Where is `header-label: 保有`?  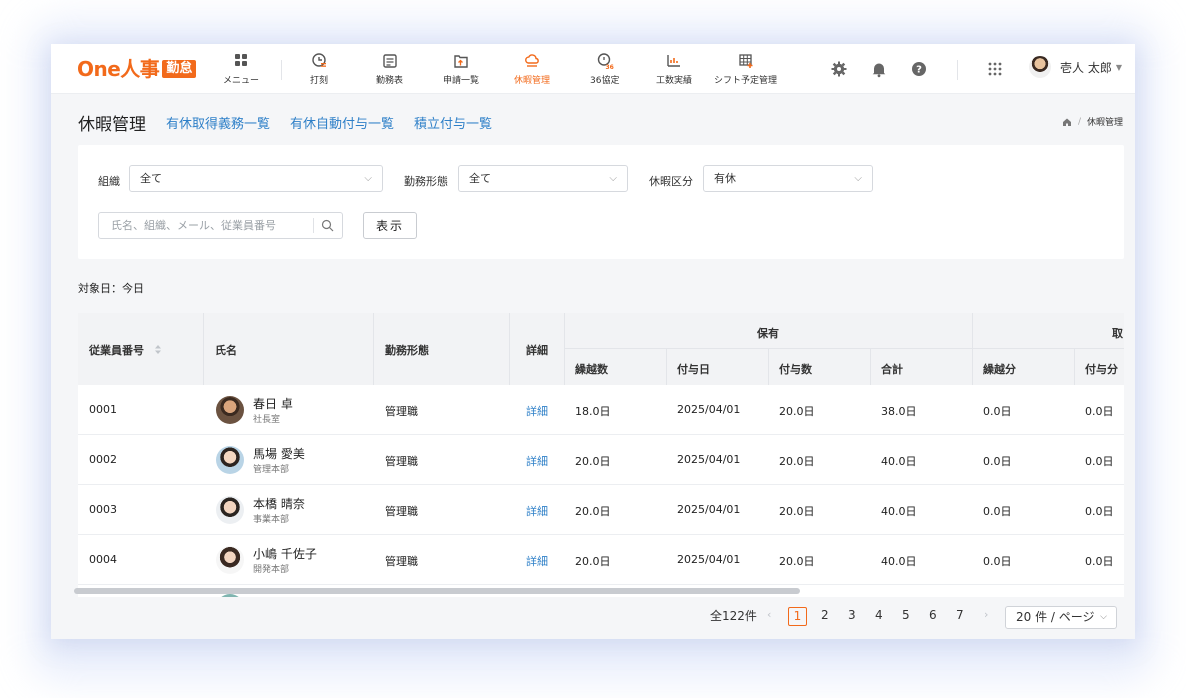
header-label: 保有 is located at coordinates (768, 333).